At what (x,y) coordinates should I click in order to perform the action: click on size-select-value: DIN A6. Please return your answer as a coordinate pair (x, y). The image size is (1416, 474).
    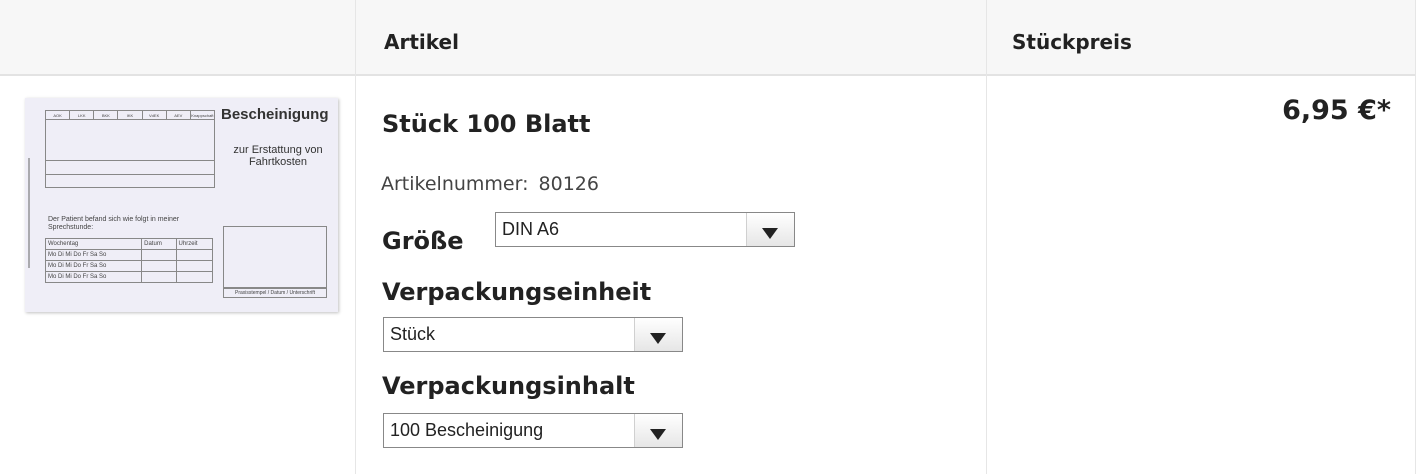
    Looking at the image, I should click on (531, 229).